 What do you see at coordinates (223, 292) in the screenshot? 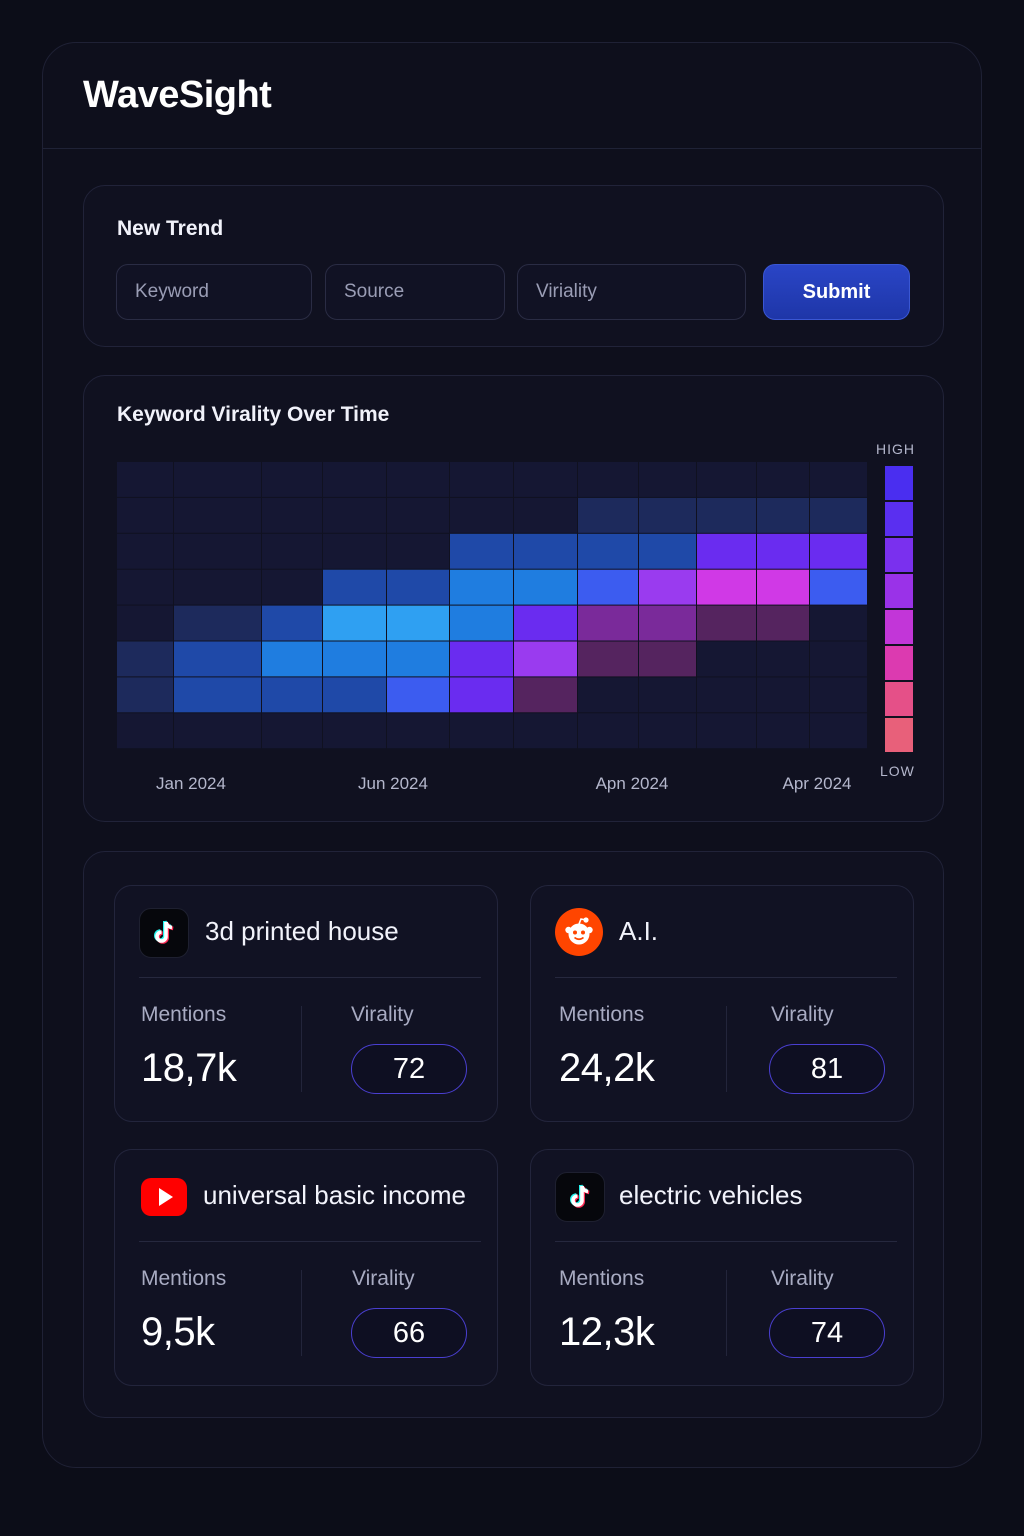
I see `keyword-input` at bounding box center [223, 292].